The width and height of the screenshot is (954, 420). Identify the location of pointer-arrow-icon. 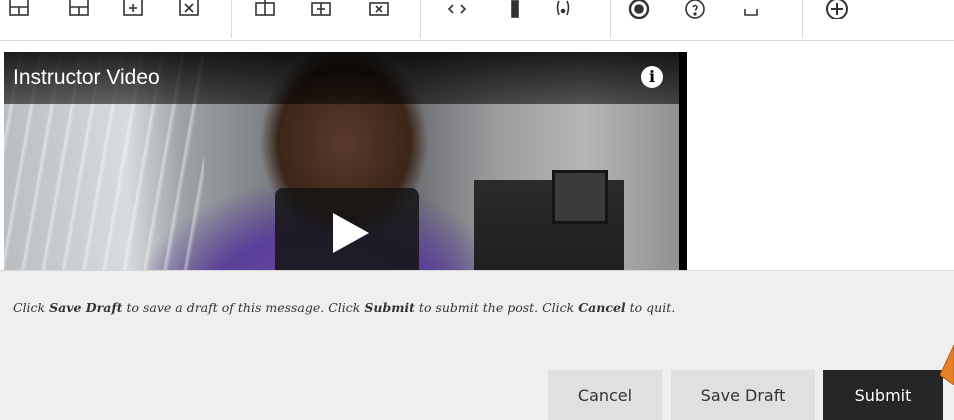
(947, 365).